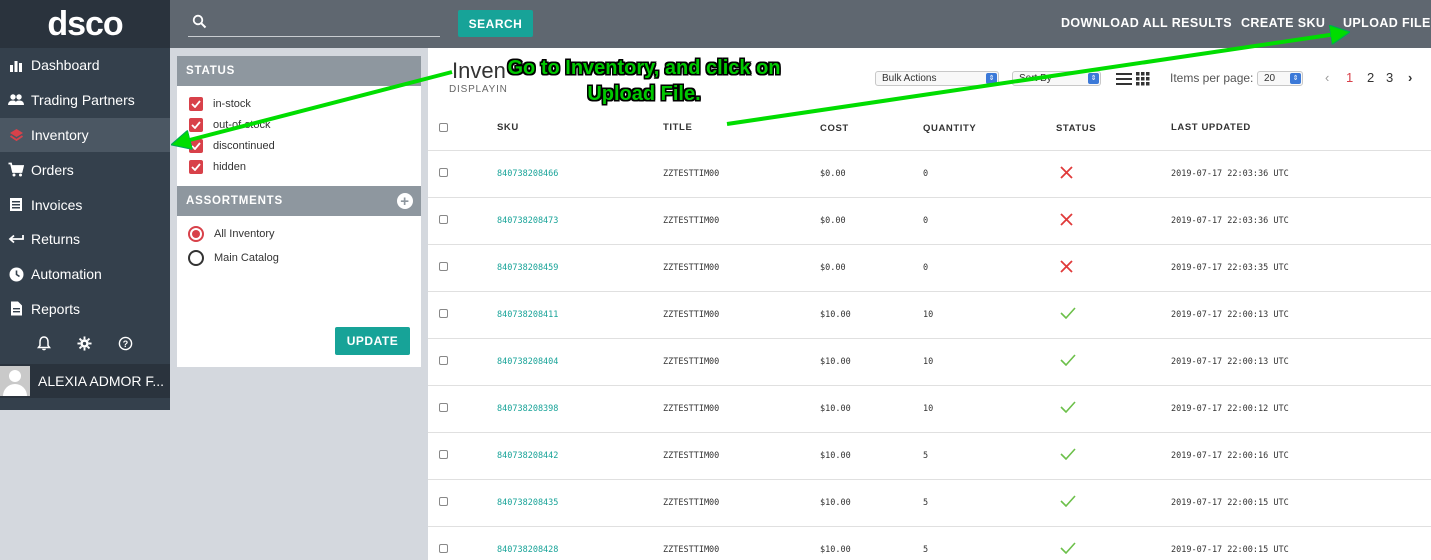 This screenshot has width=1431, height=560. I want to click on col-status: STATUS, so click(1113, 129).